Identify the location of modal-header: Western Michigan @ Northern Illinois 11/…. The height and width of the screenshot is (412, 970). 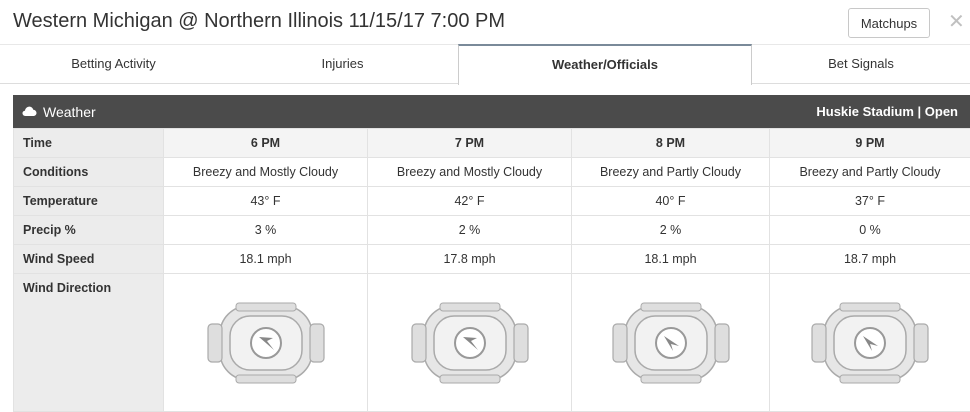
(485, 22).